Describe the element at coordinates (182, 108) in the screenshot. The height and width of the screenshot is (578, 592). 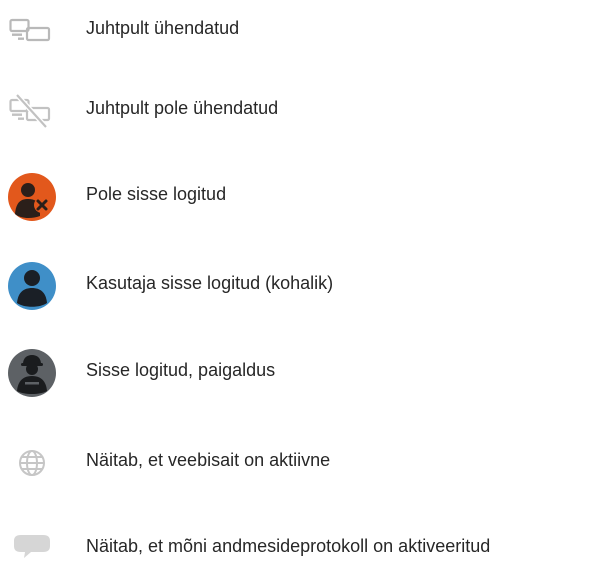
I see `legend-label: Juhtpult pole ühendatud` at that location.